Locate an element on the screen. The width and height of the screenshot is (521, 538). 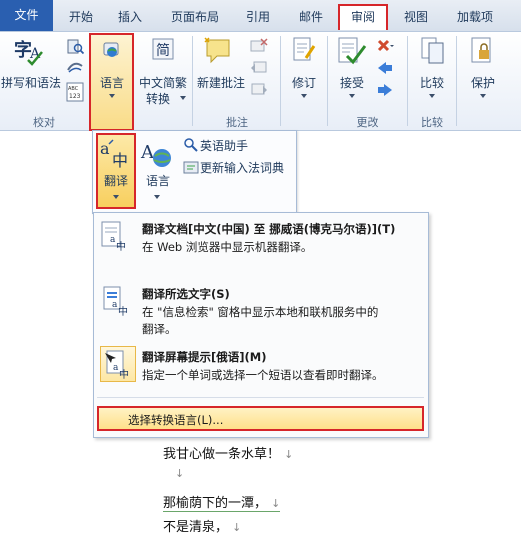
tab-home: 开始 is located at coordinates (81, 17).